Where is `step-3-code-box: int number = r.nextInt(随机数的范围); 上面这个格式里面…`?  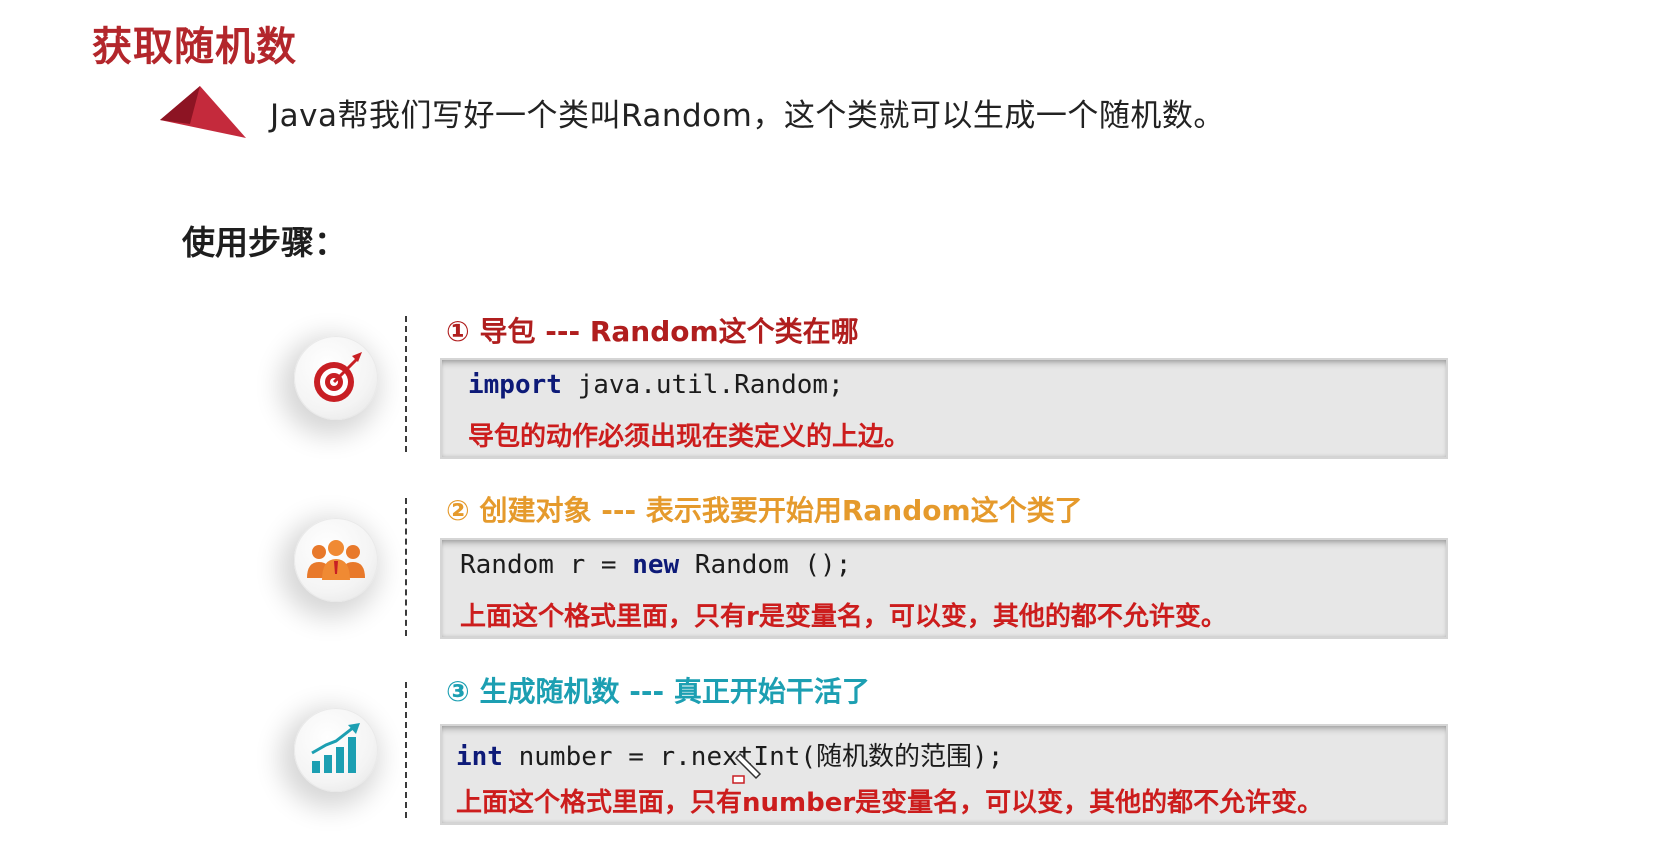
step-3-code-box: int number = r.nextInt(随机数的范围); 上面这个格式里面… is located at coordinates (944, 774).